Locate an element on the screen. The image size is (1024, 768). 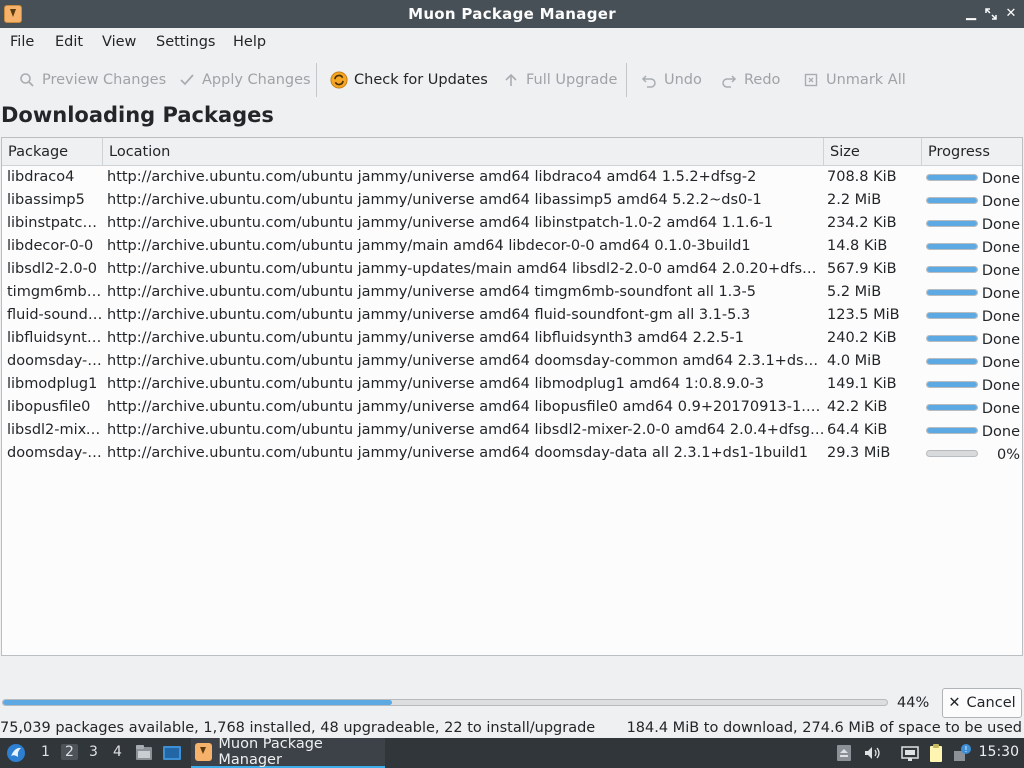
menu-view: View is located at coordinates (119, 42).